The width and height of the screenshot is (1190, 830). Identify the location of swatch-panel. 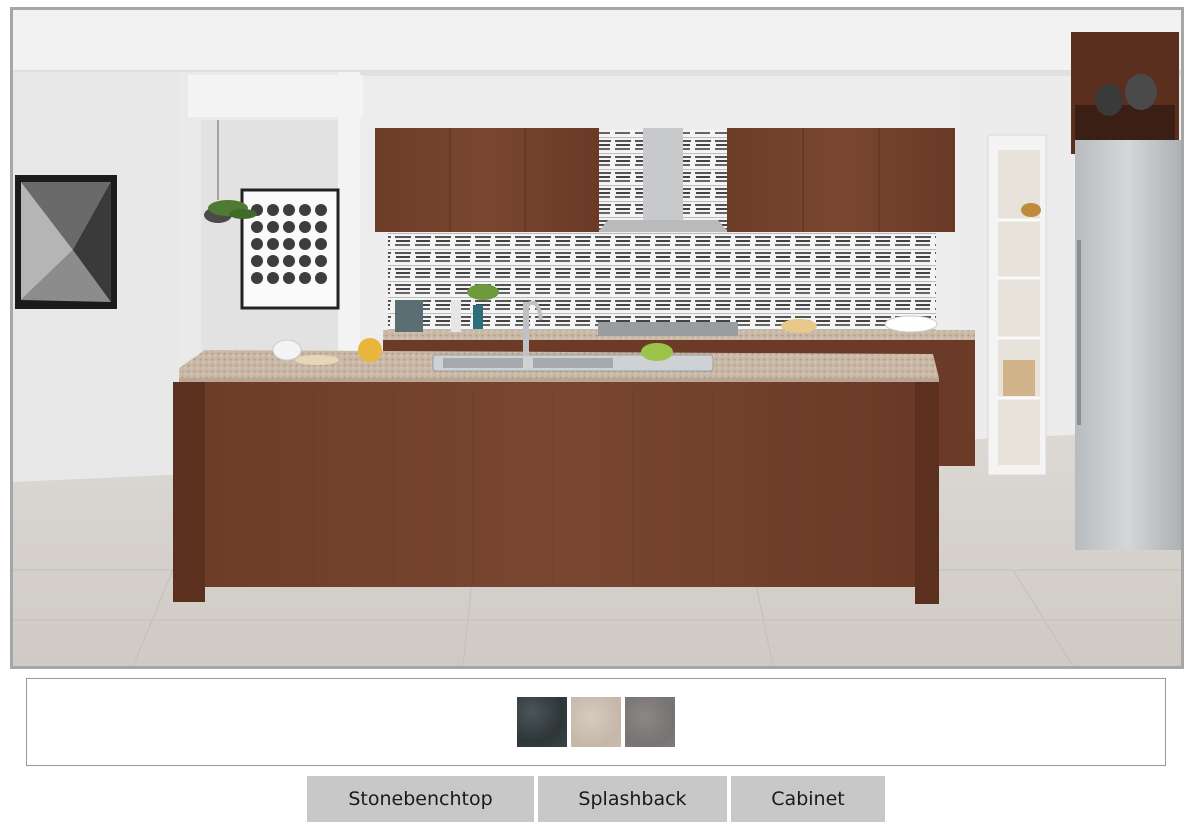
(596, 722).